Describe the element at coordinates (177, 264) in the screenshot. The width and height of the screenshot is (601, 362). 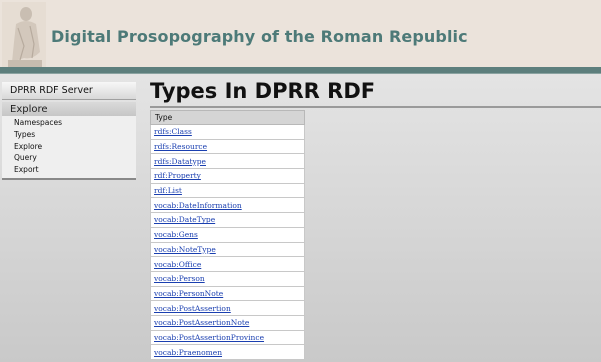
I see `type-link: vocab:Office` at that location.